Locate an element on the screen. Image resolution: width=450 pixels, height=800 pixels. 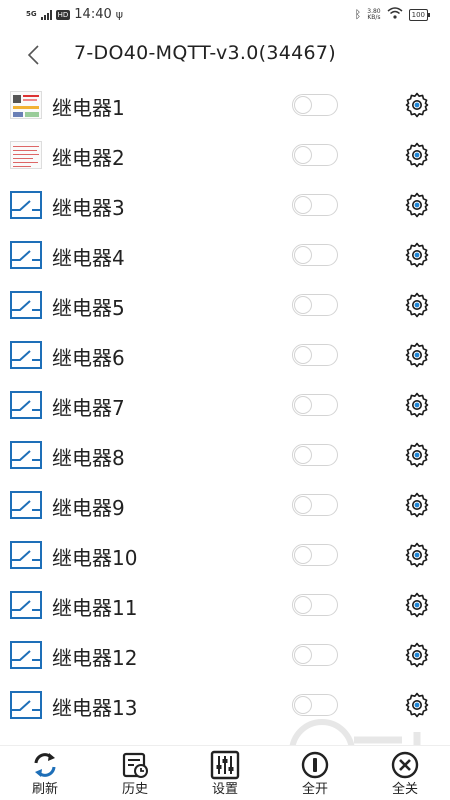
relay-label: 继电器10 is located at coordinates (95, 558).